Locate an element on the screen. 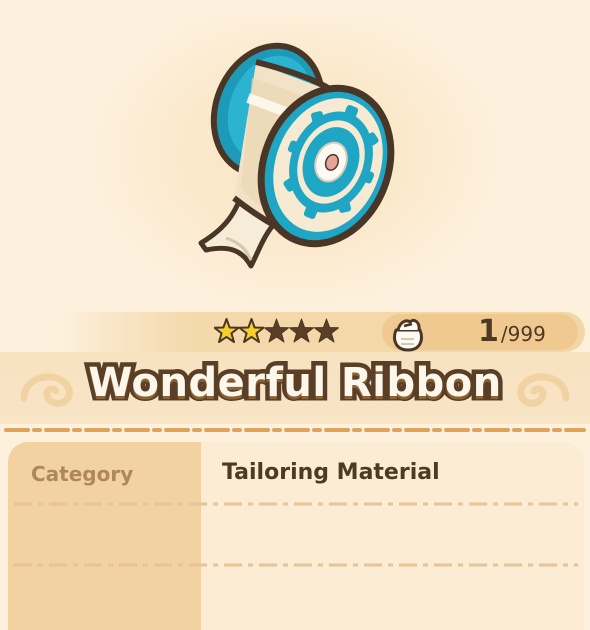  ribbon-spool-icon is located at coordinates (296, 155).